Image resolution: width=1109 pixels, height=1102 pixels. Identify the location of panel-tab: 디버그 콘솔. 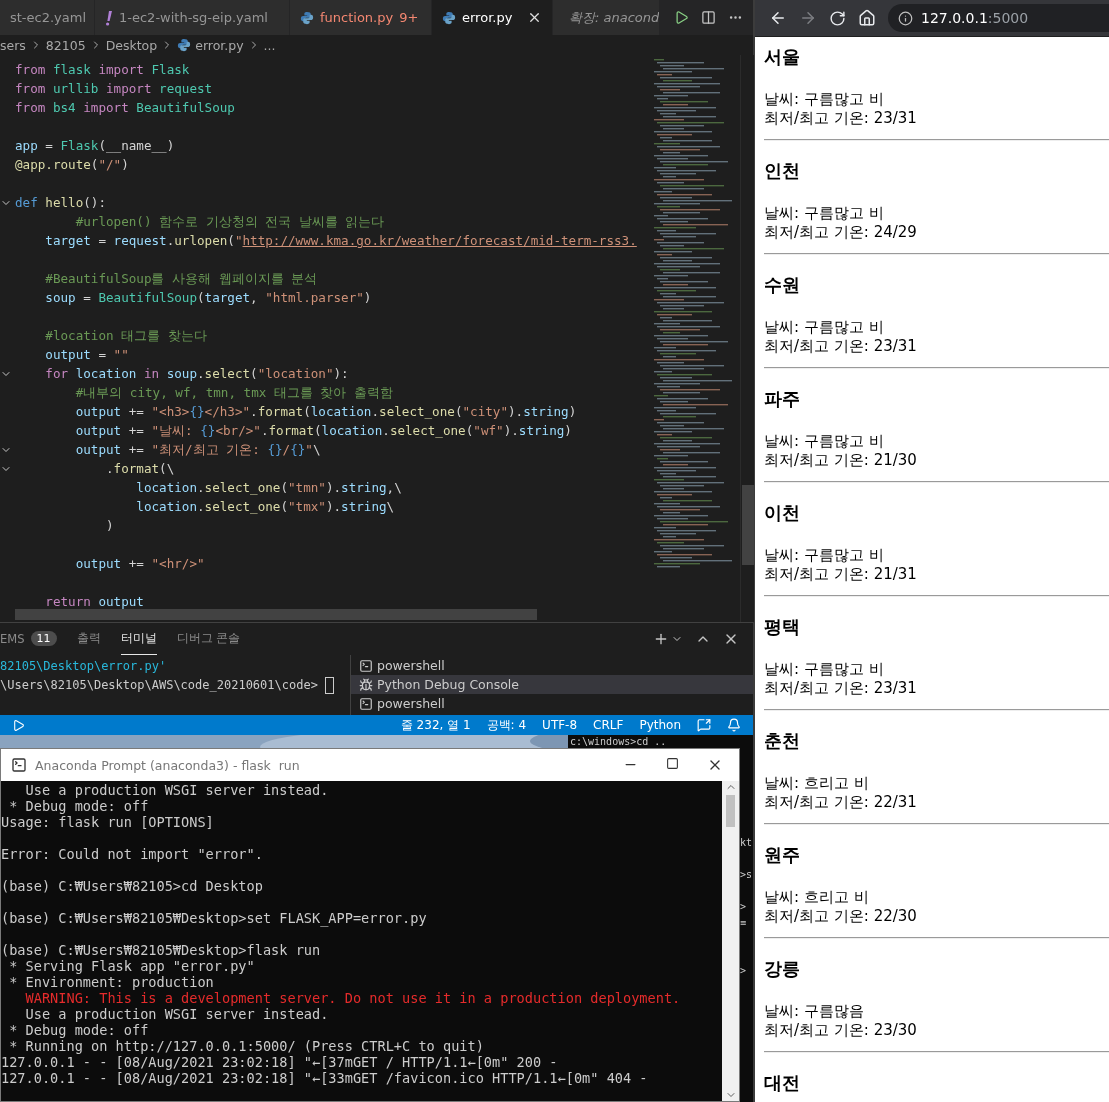
(208, 639).